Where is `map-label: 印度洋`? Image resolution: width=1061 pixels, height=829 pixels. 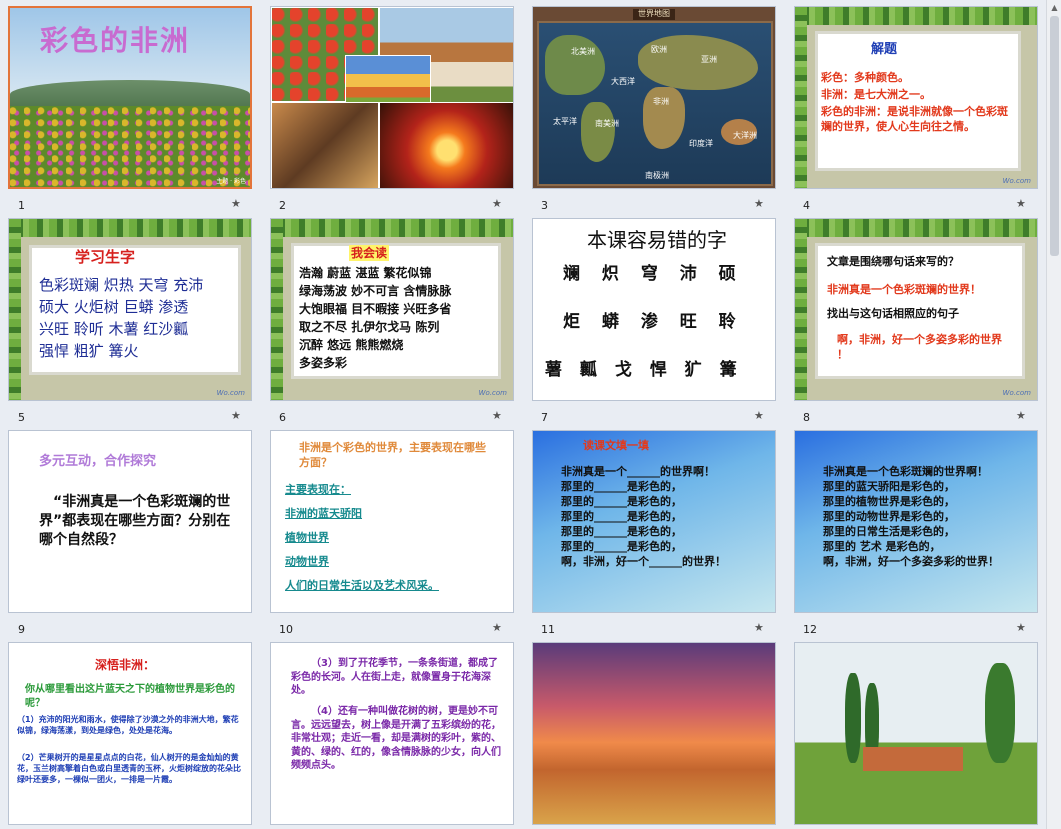
map-label: 印度洋 is located at coordinates (701, 143).